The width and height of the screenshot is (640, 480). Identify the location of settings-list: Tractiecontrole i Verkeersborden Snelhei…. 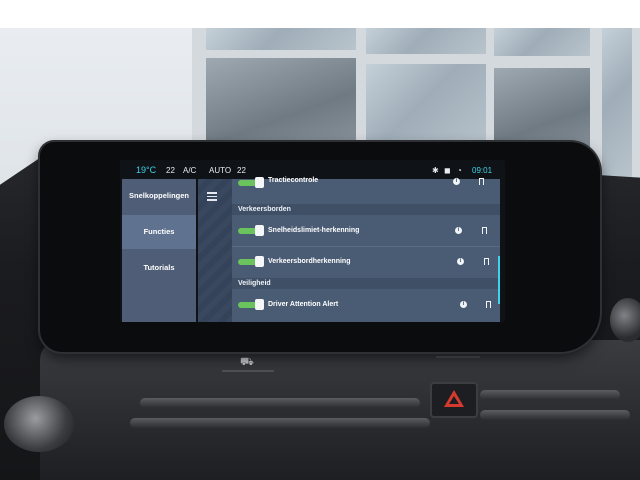
(366, 249).